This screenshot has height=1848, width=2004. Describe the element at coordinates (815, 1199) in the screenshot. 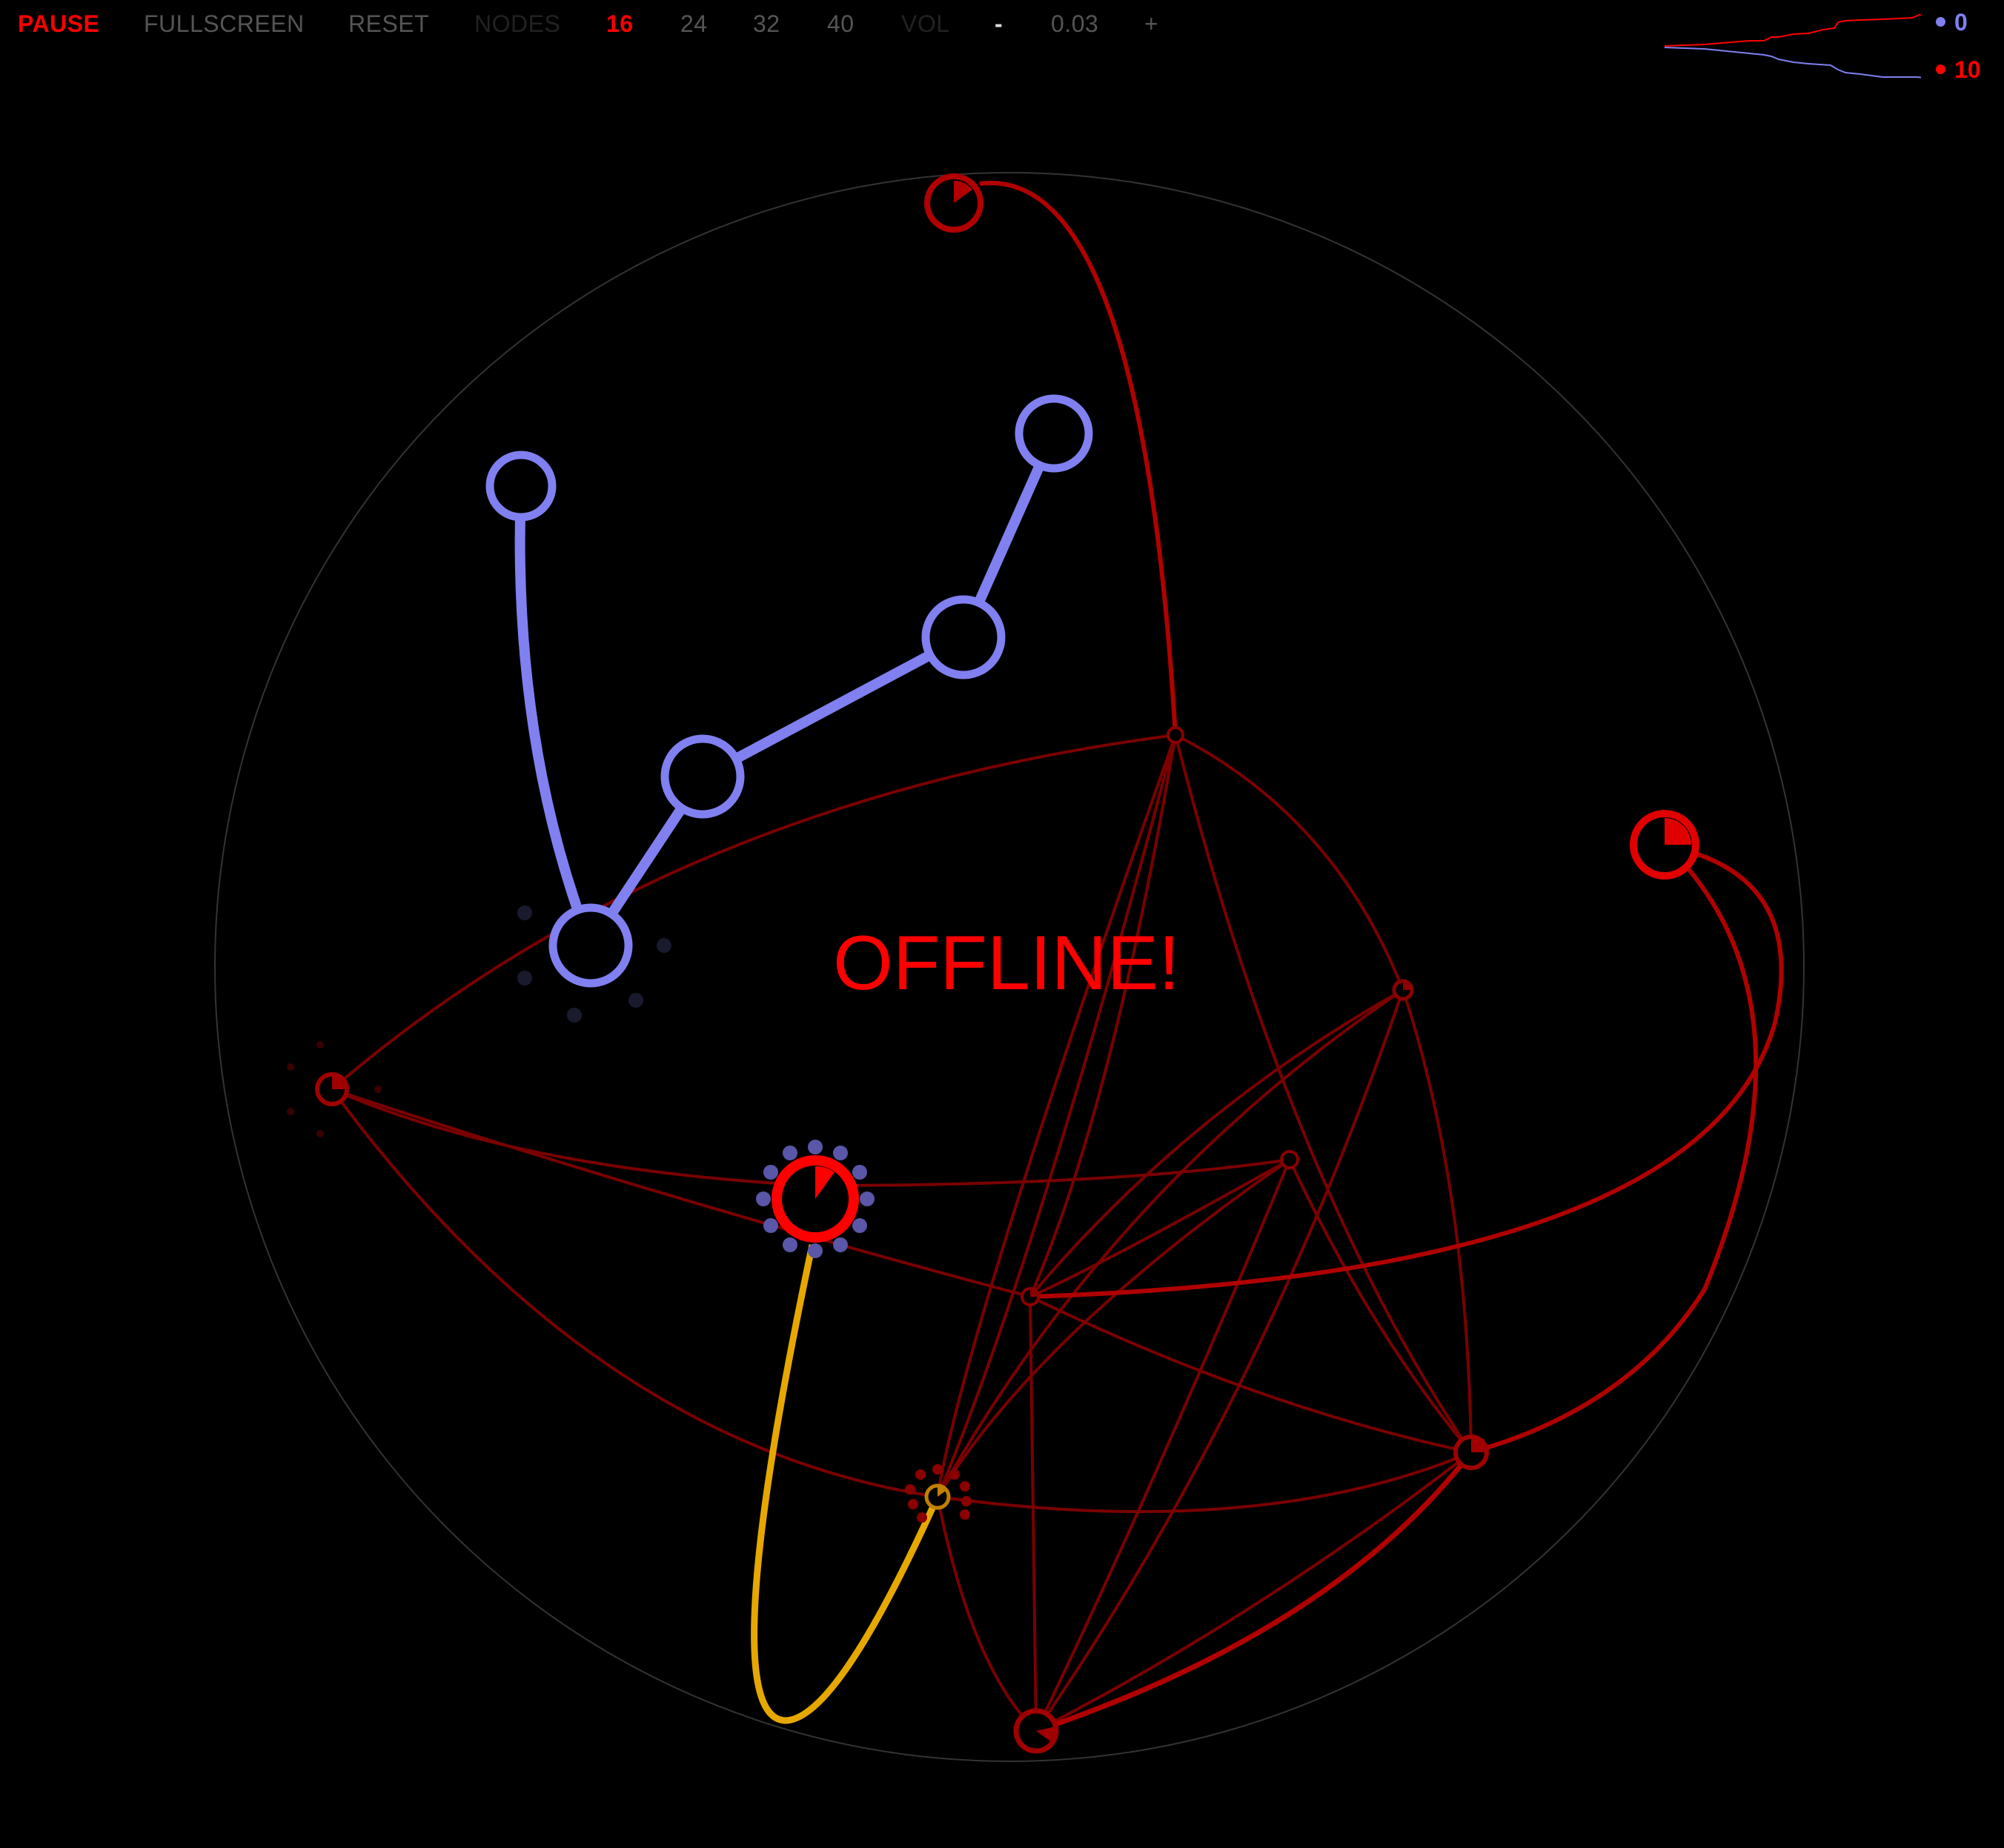

I see `main-red-node` at that location.